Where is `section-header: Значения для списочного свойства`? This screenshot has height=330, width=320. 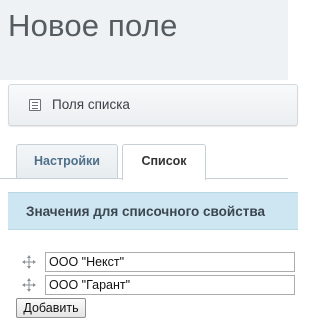 section-header: Значения для списочного свойства is located at coordinates (153, 211).